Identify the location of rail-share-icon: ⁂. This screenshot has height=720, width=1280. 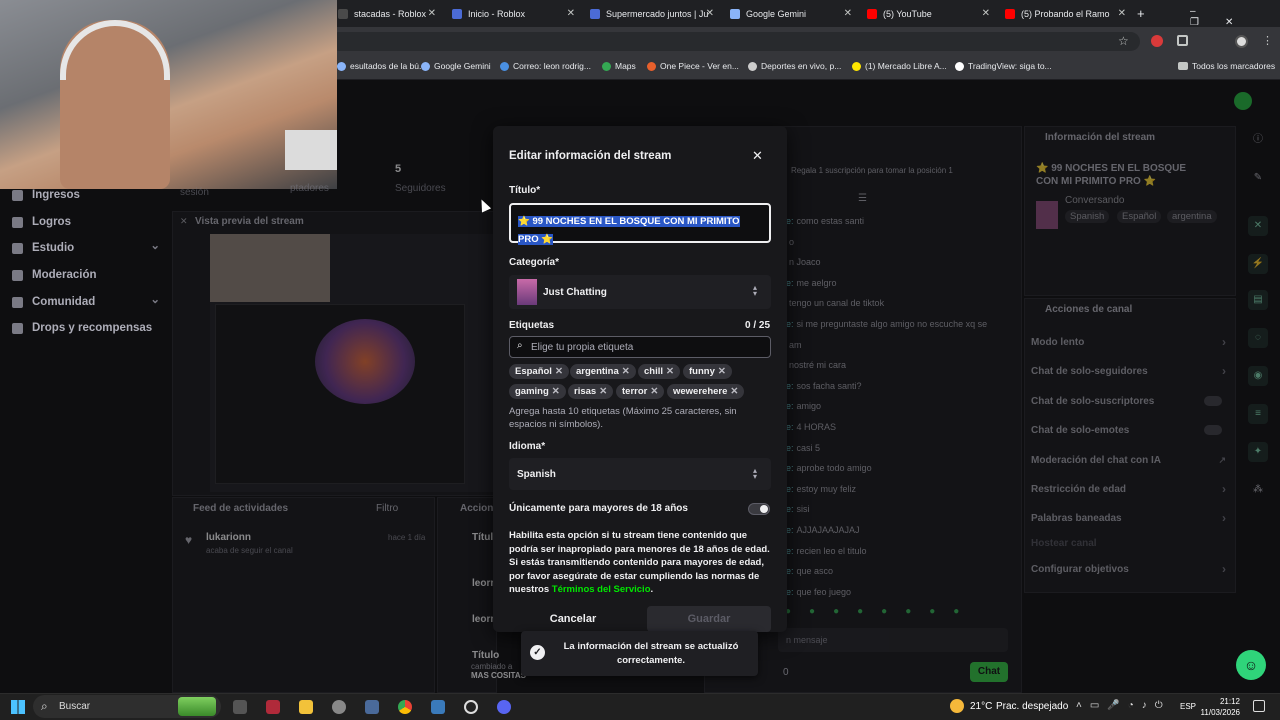
(1258, 490).